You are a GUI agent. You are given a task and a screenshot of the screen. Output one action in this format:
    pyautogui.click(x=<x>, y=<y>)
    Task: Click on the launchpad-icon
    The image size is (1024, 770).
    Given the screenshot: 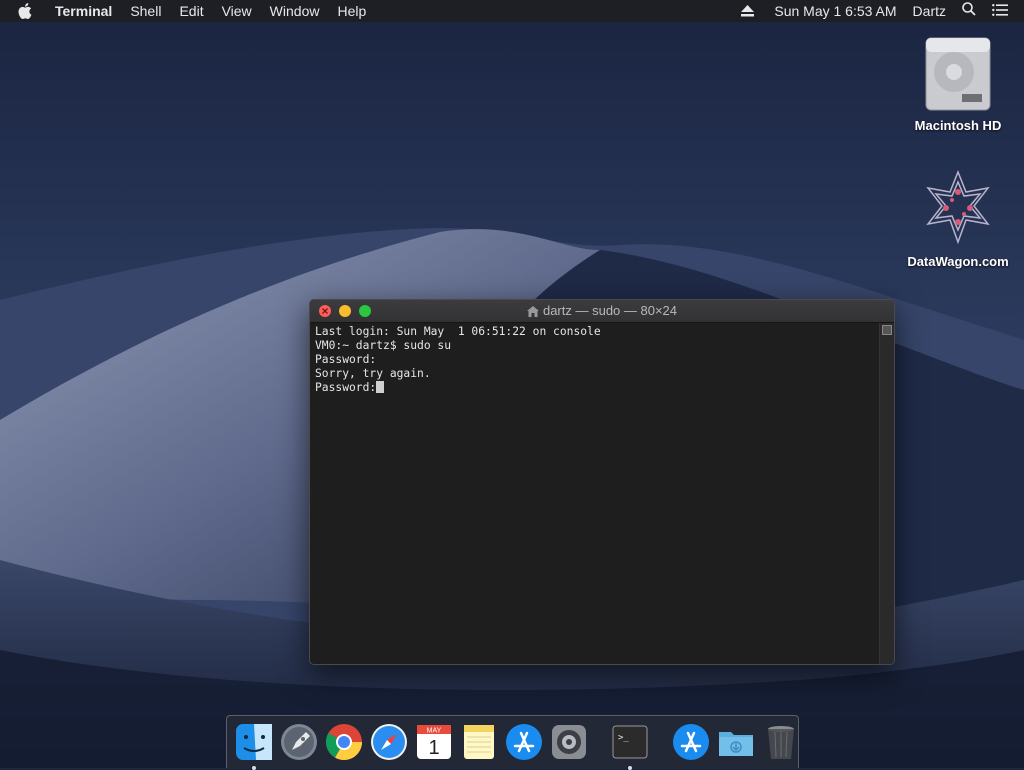 What is the action you would take?
    pyautogui.click(x=298, y=742)
    